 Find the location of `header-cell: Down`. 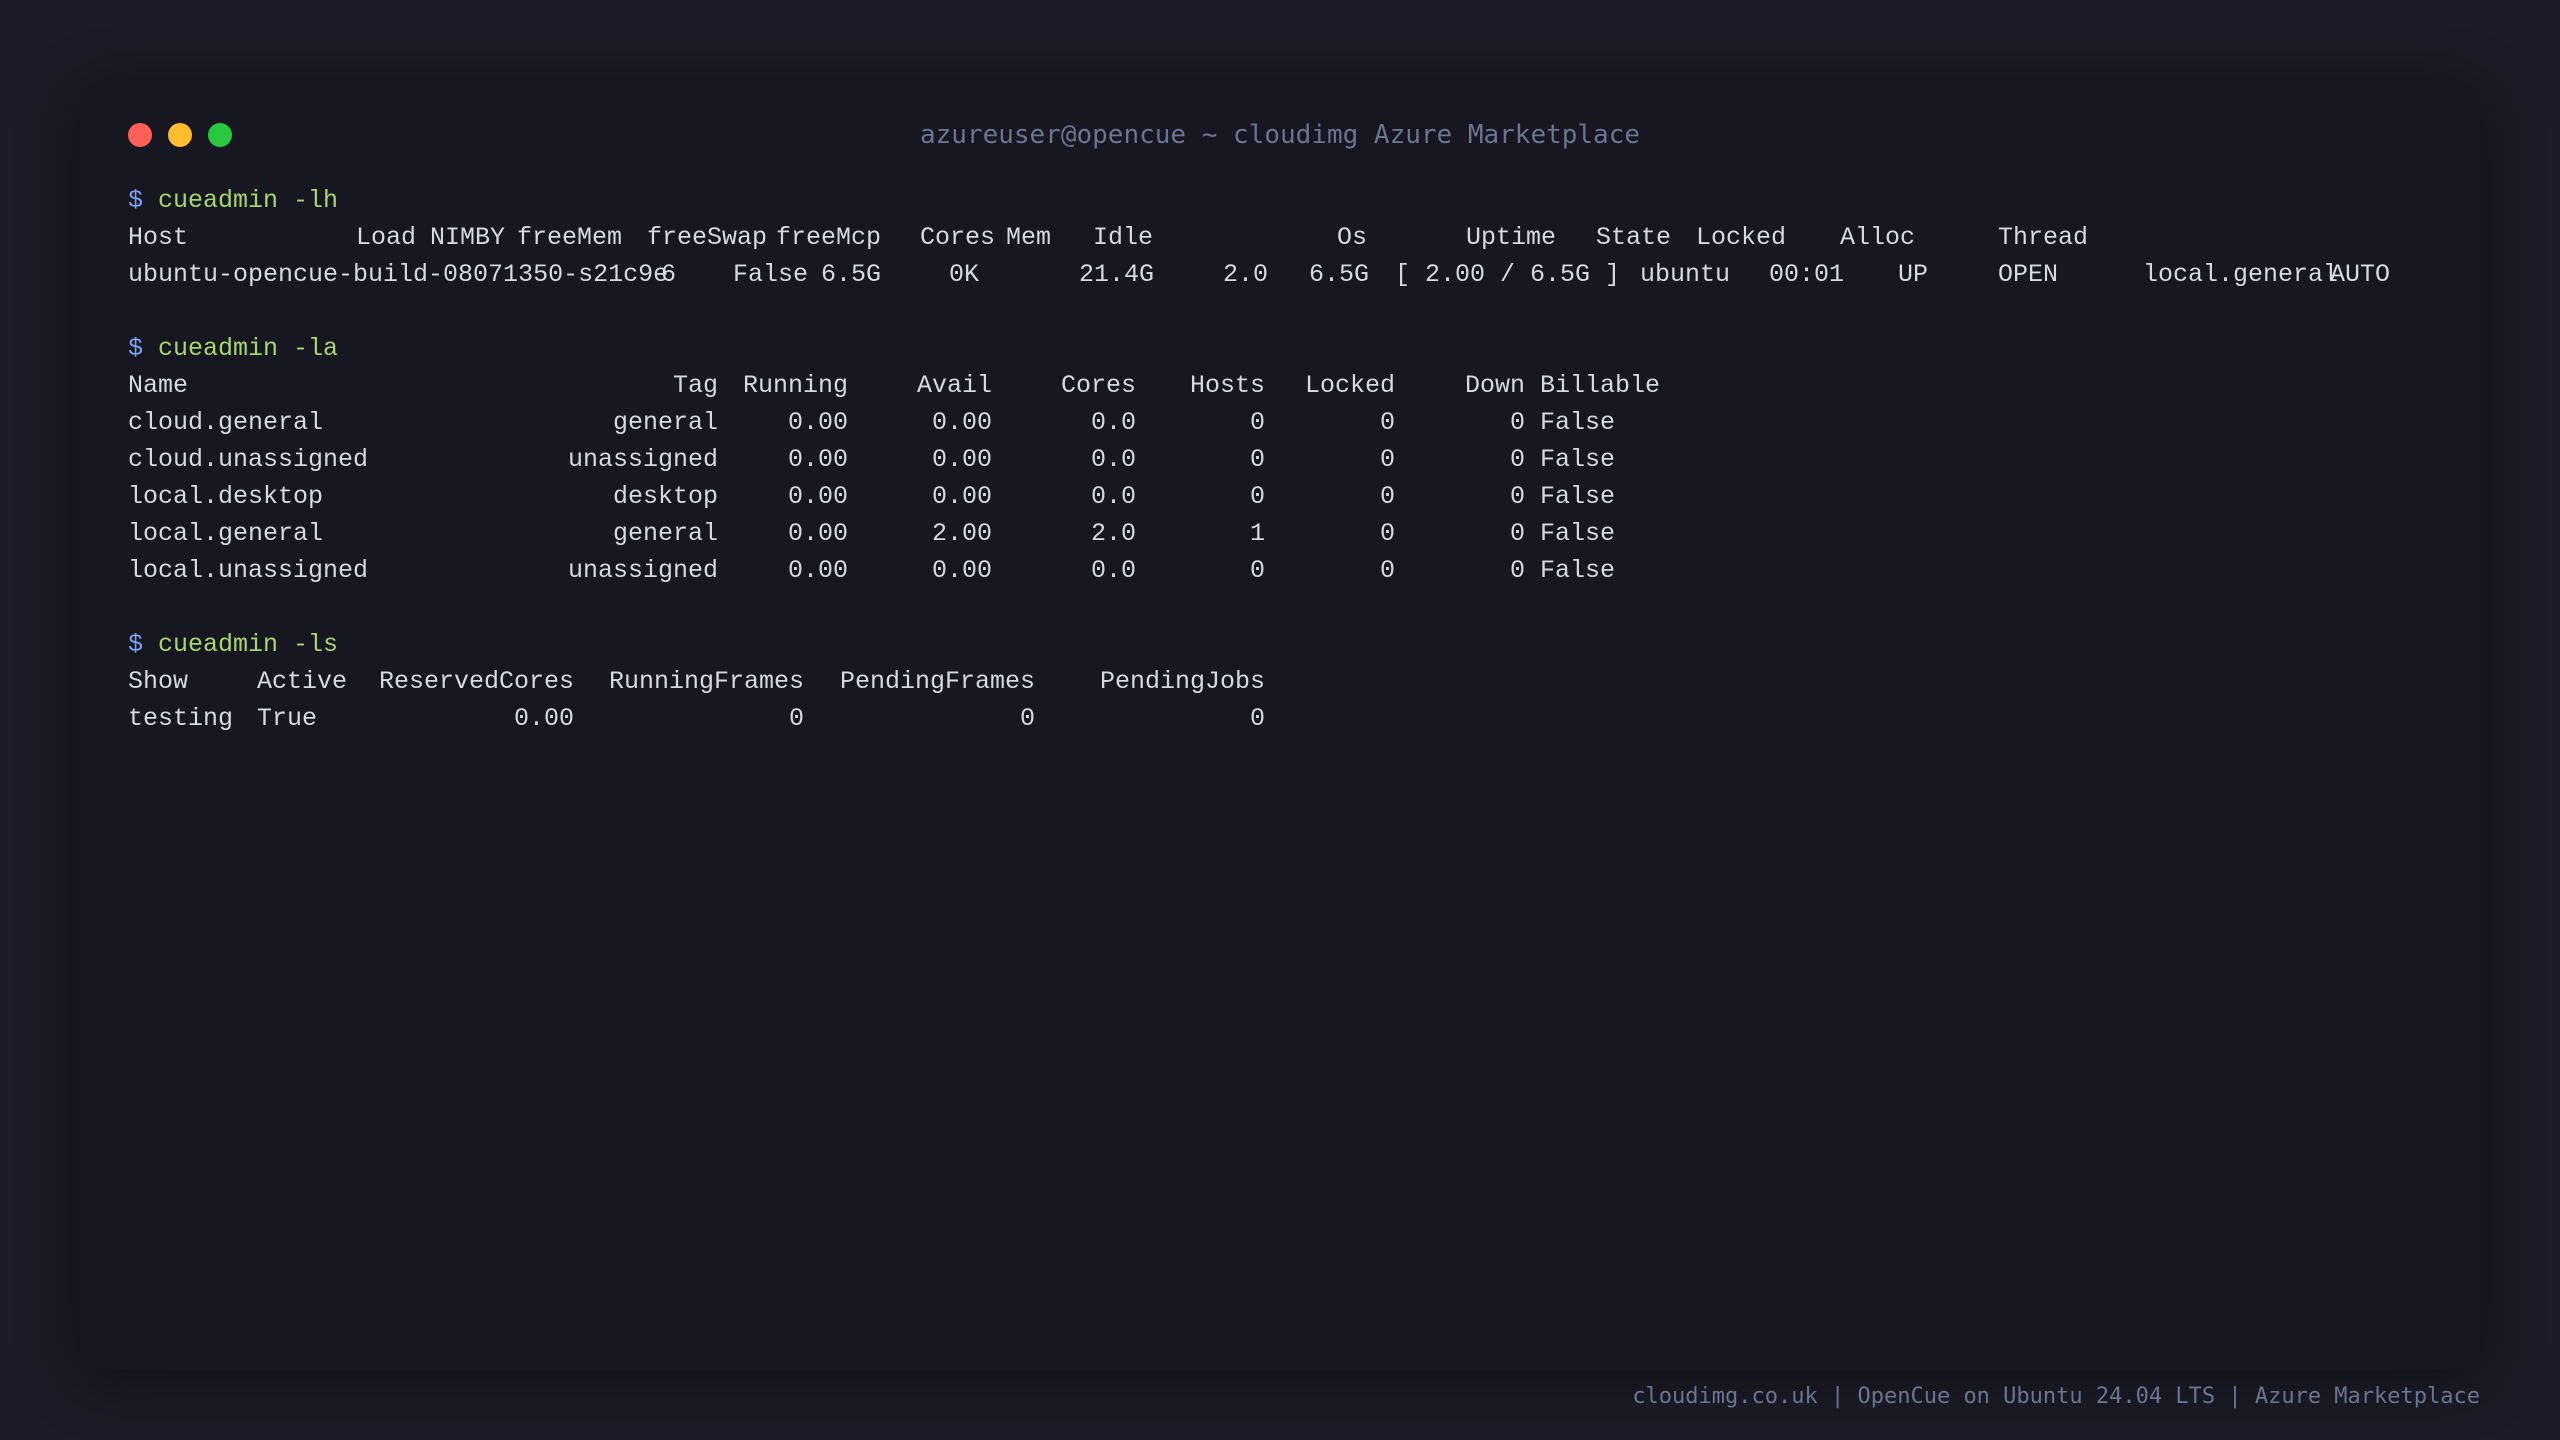

header-cell: Down is located at coordinates (1494, 385).